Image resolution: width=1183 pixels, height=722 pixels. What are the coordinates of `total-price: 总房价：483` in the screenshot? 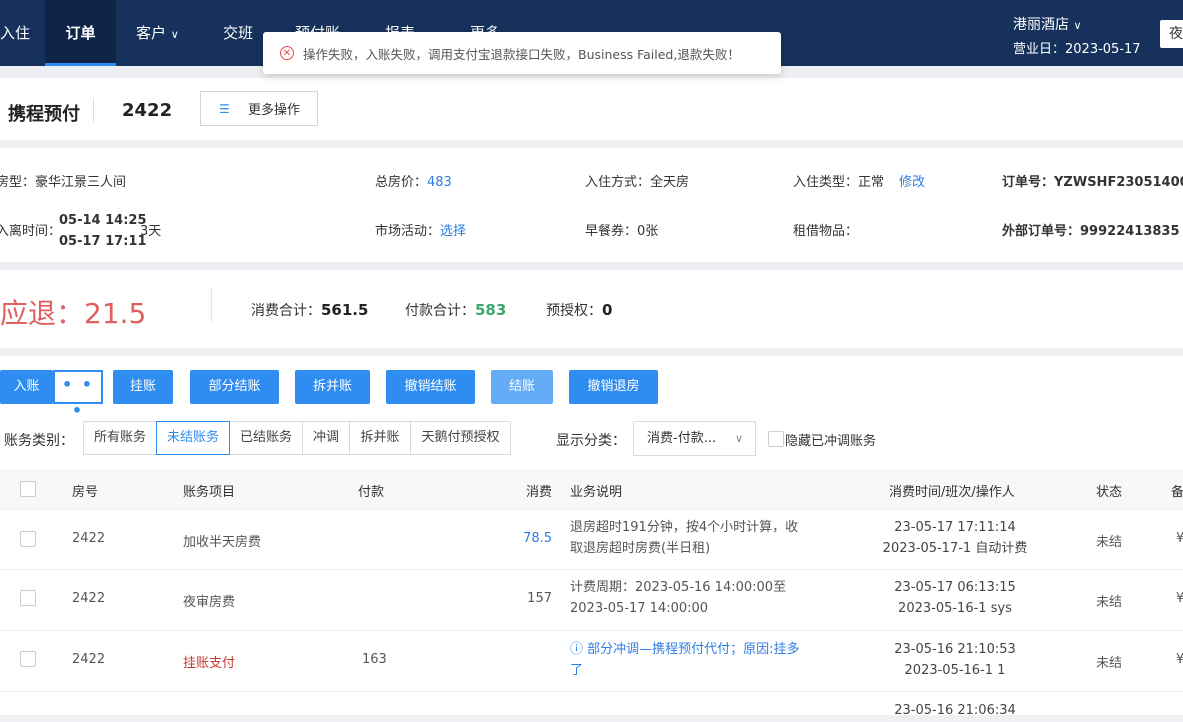 It's located at (413, 182).